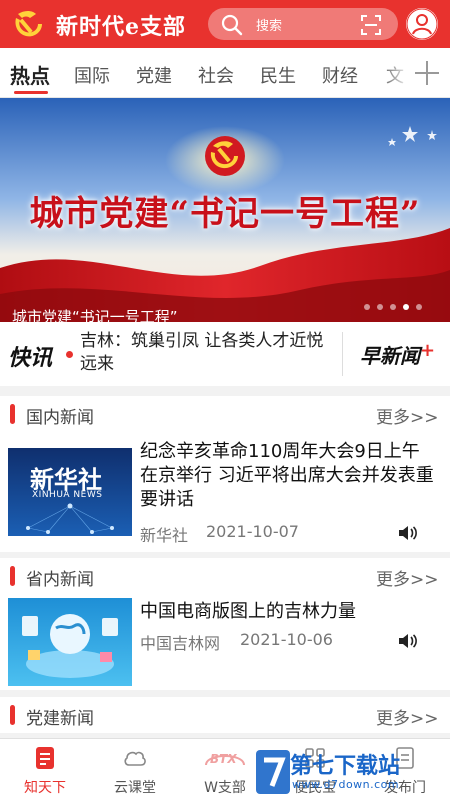  What do you see at coordinates (180, 643) in the screenshot?
I see `news-source: 中国吉林网` at bounding box center [180, 643].